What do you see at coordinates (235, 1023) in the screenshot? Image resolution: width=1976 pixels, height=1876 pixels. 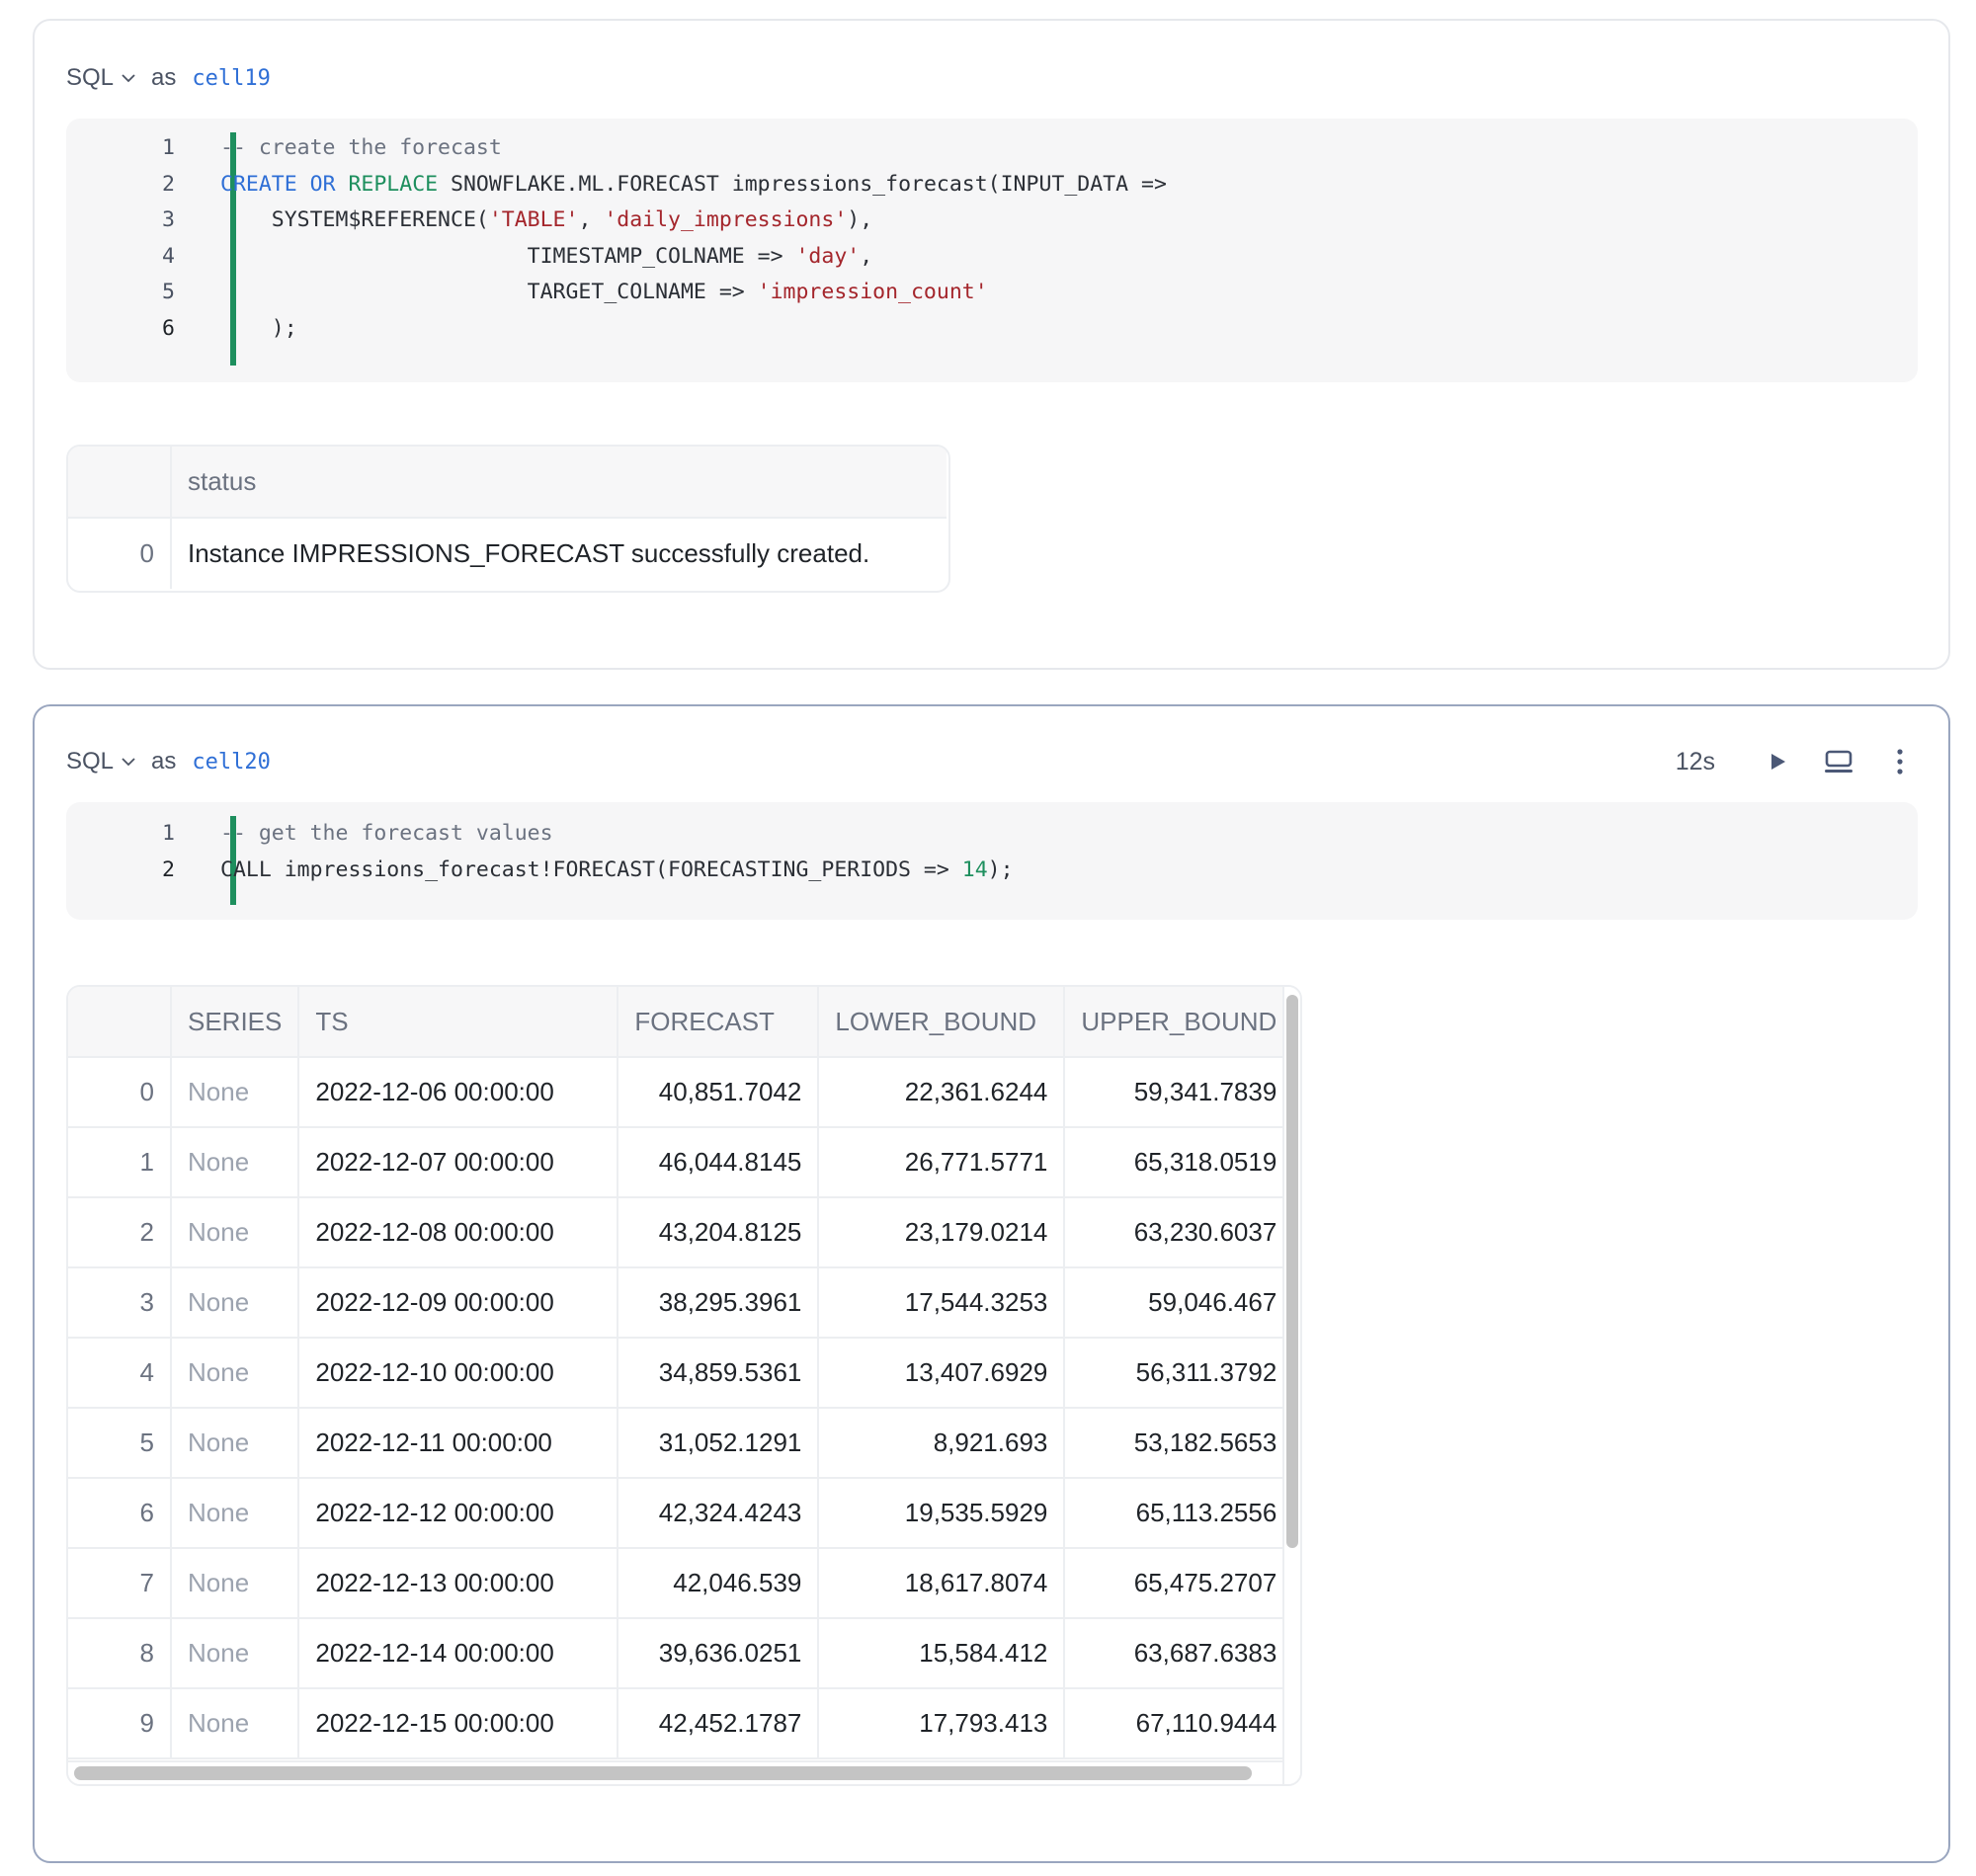 I see `column-header-series: SERIES` at bounding box center [235, 1023].